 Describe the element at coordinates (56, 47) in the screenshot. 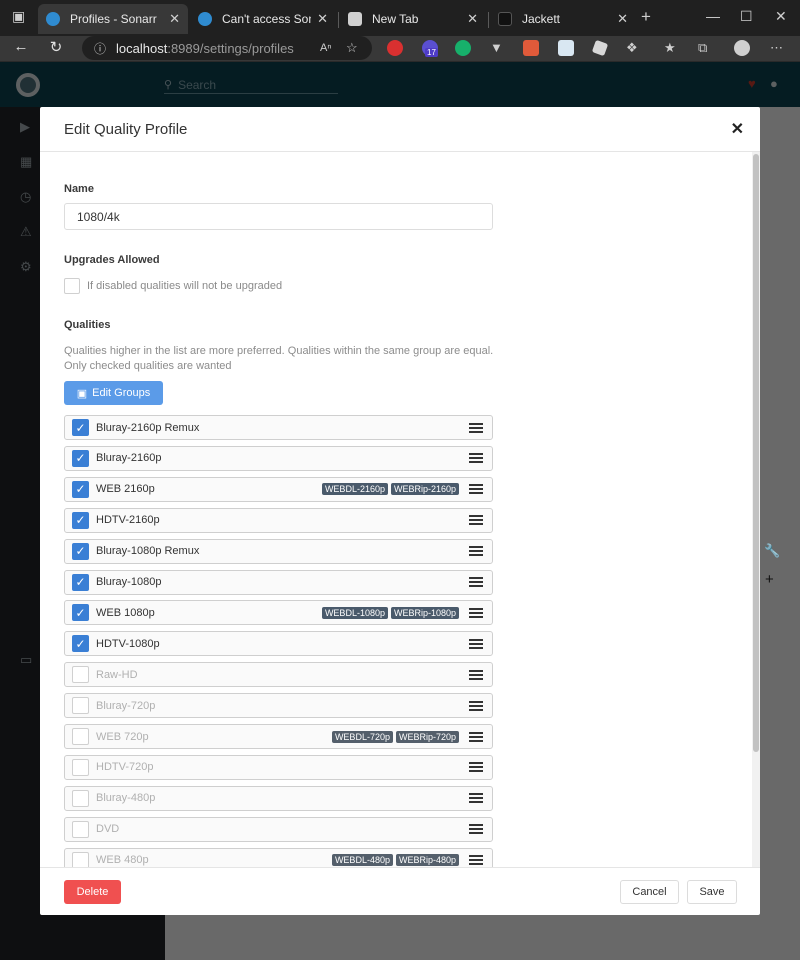

I see `refresh-icon: ↻` at that location.